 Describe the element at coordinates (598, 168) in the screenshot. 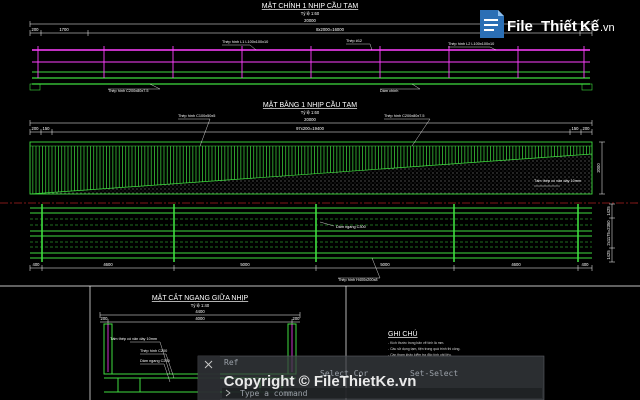

I see `plan-right-dim: 2000` at that location.